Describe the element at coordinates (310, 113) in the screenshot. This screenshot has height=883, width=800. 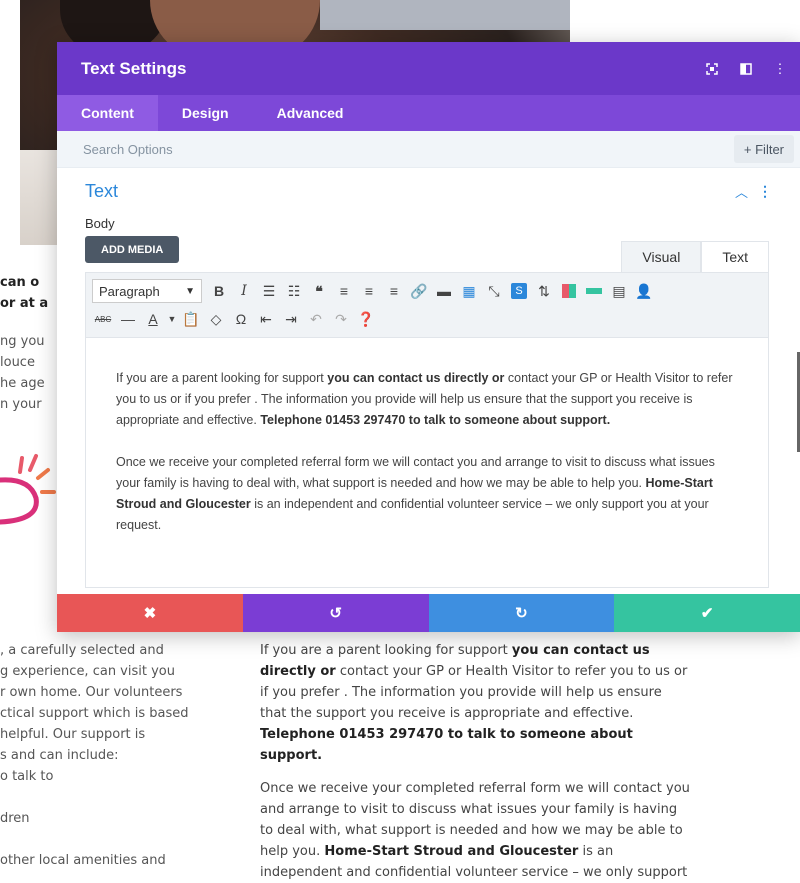
I see `tab-advanced: Advanced` at that location.